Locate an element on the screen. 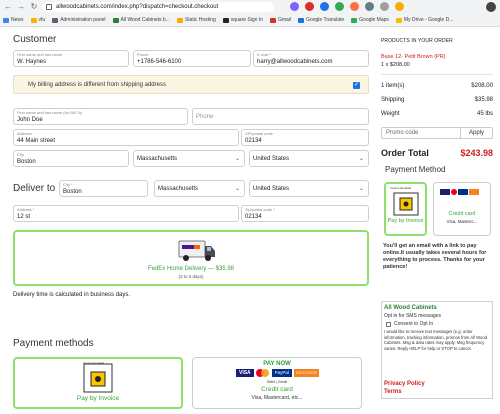 The image size is (500, 414). pay-now-title: PAY NOW is located at coordinates (277, 364).